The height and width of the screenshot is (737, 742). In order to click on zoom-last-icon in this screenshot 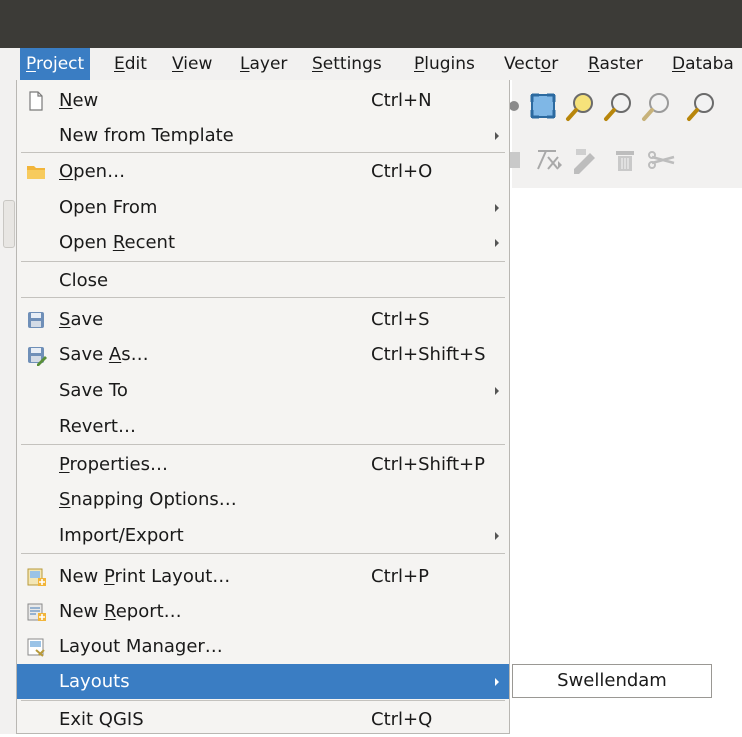, I will do `click(697, 106)`.